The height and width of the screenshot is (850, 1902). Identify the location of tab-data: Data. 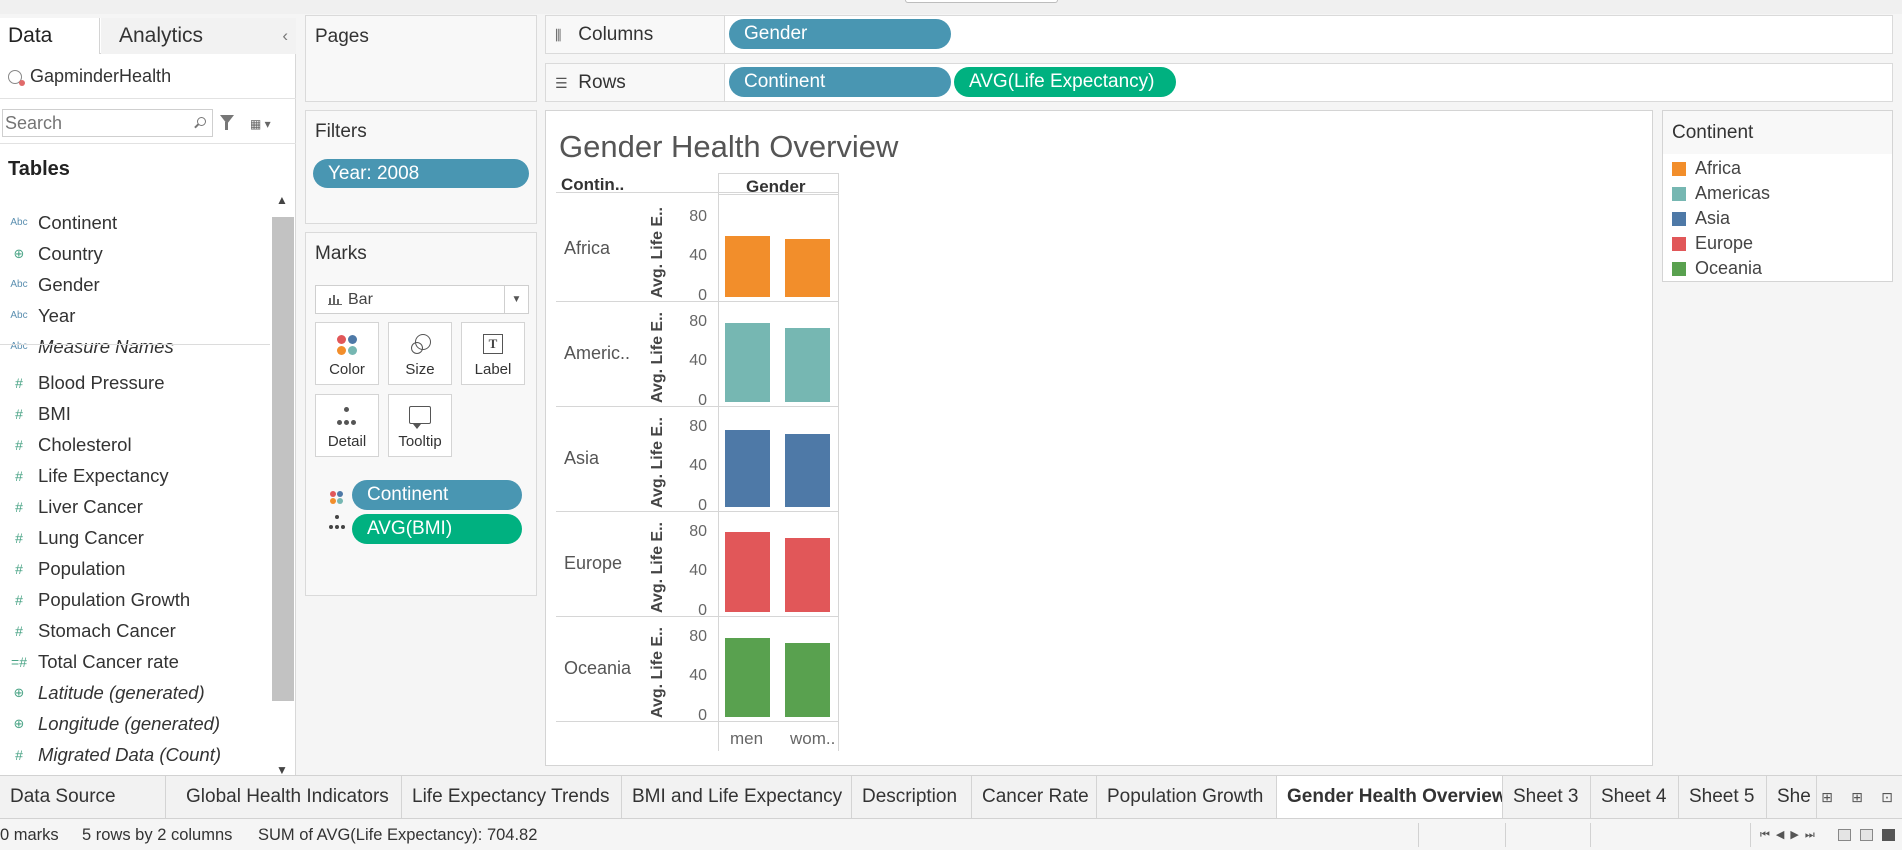
(50, 36).